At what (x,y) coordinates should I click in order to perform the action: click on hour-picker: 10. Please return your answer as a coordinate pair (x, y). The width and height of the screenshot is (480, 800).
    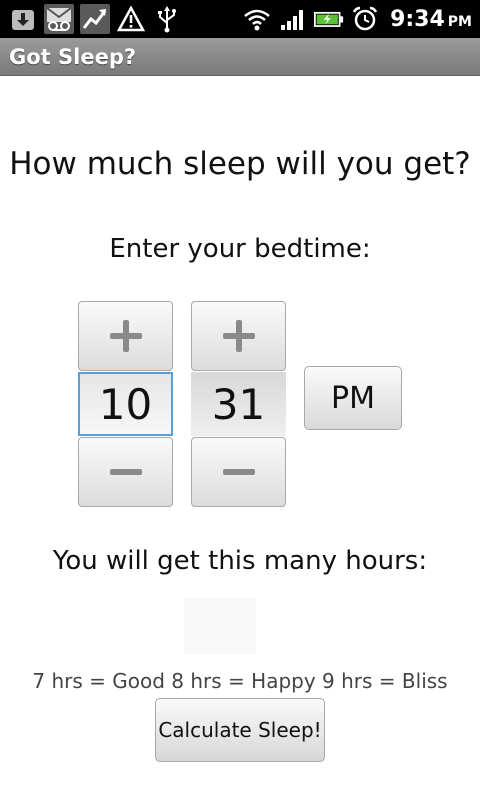
    Looking at the image, I should click on (126, 404).